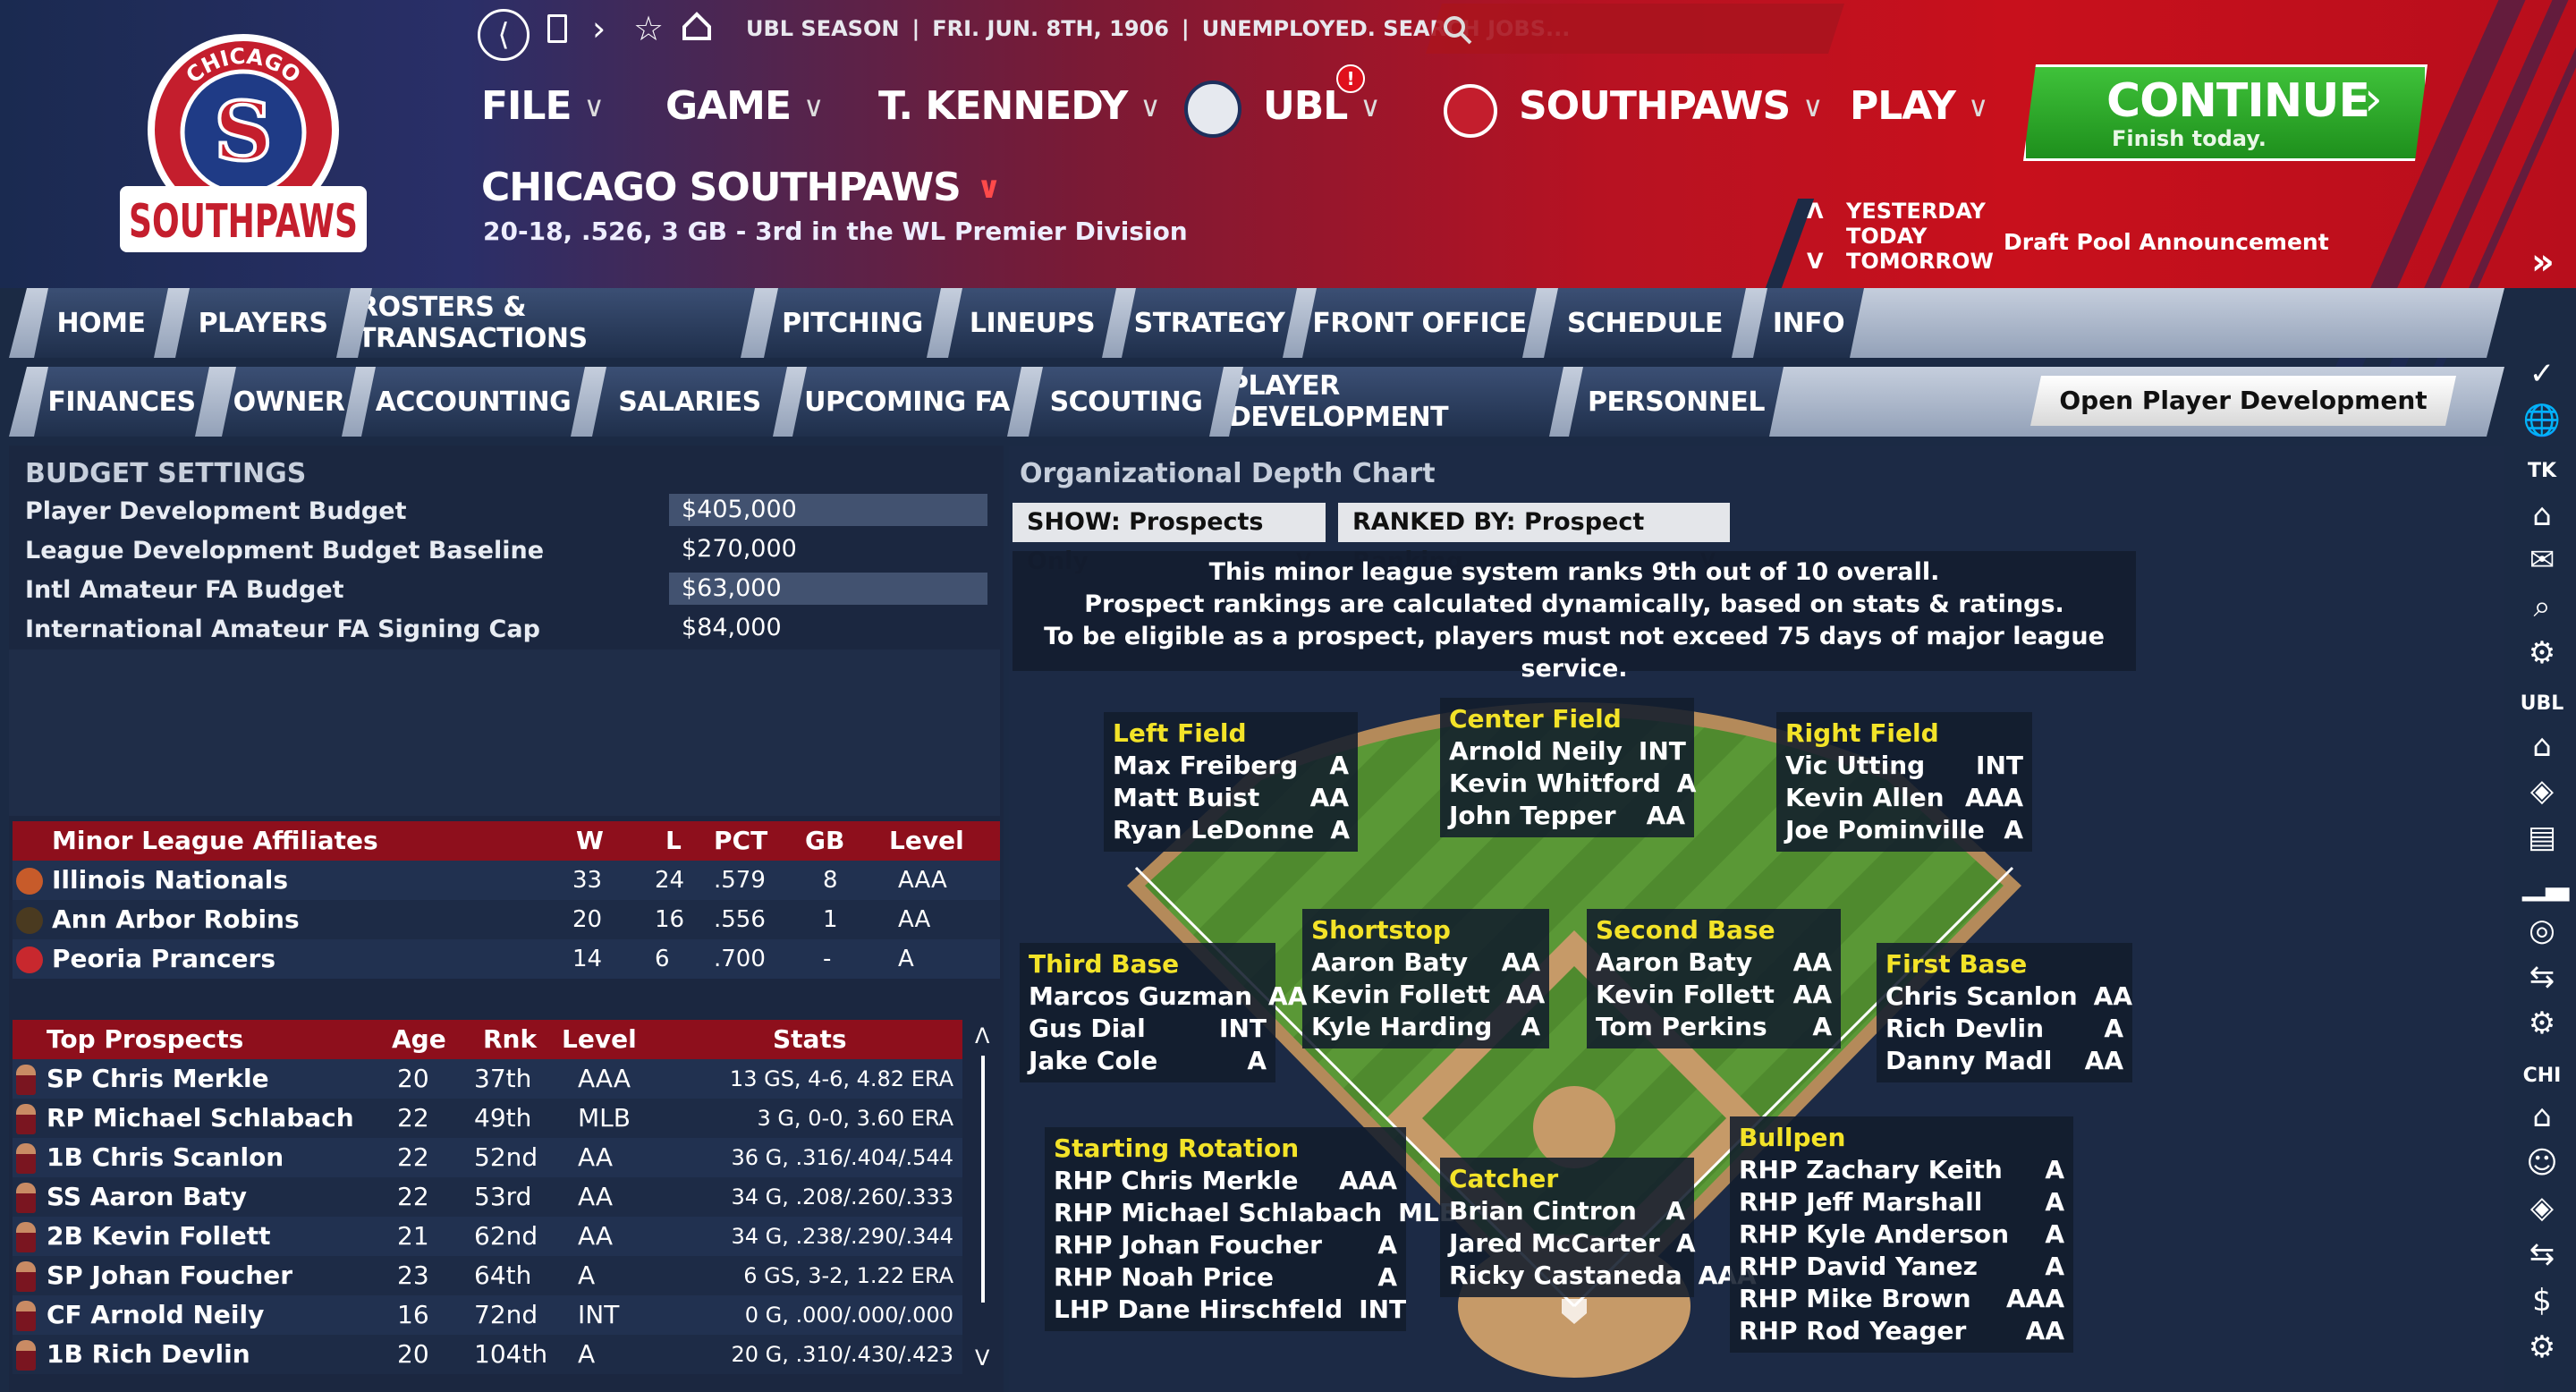 This screenshot has height=1392, width=2576. What do you see at coordinates (1858, 1267) in the screenshot?
I see `depth-player-name: RHP David Yanez` at bounding box center [1858, 1267].